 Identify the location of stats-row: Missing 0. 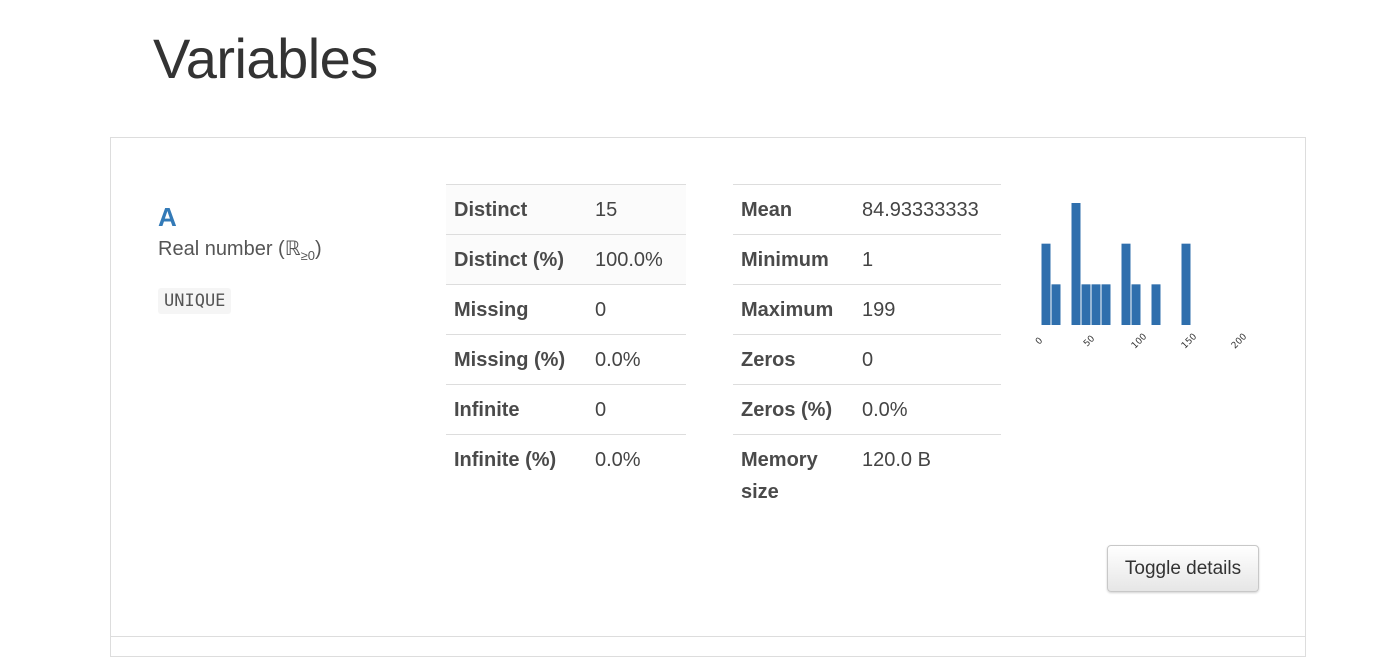
(566, 309).